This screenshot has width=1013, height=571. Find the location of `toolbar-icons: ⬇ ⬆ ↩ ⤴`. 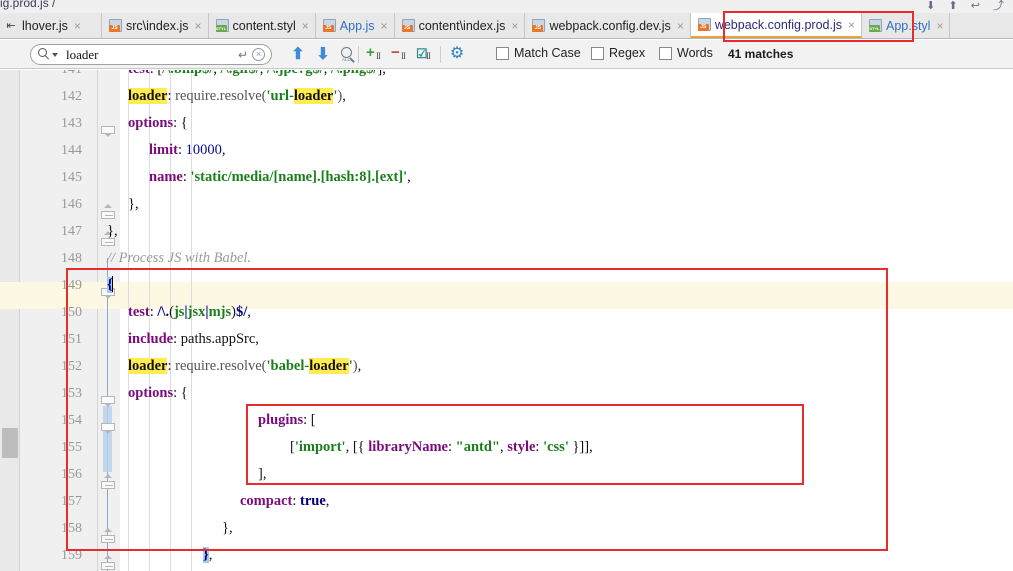

toolbar-icons: ⬇ ⬆ ↩ ⤴ is located at coordinates (967, 6).